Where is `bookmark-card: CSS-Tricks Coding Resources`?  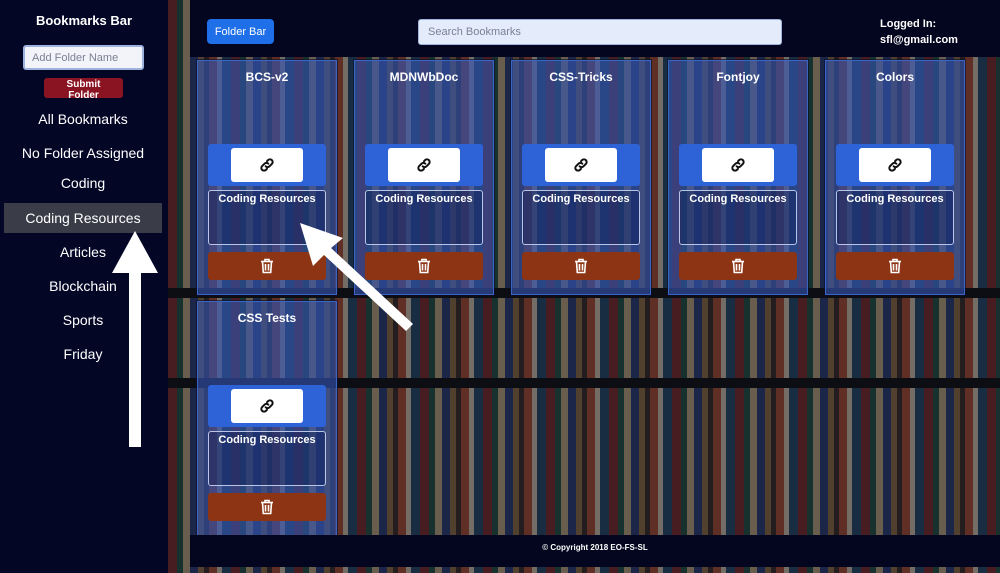 bookmark-card: CSS-Tricks Coding Resources is located at coordinates (581, 177).